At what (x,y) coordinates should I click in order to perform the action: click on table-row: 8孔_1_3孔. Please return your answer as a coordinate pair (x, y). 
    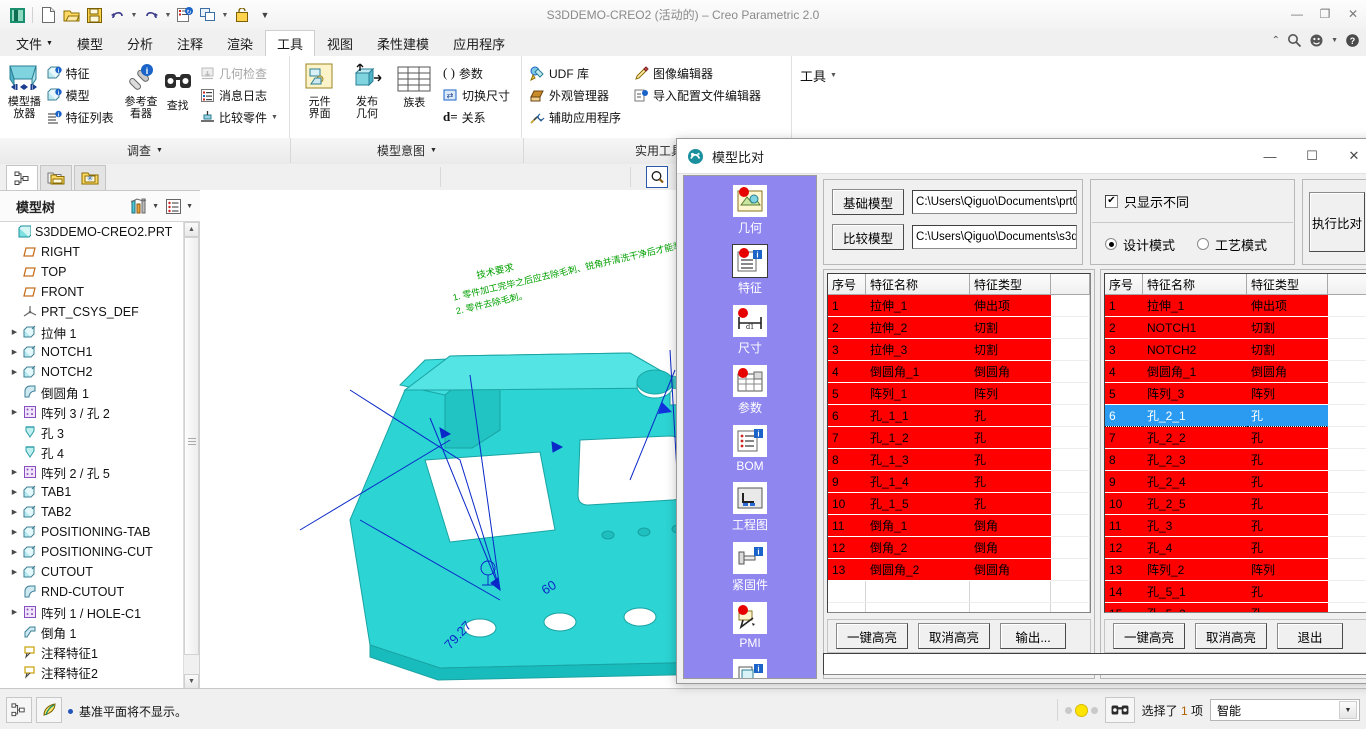
    Looking at the image, I should click on (959, 460).